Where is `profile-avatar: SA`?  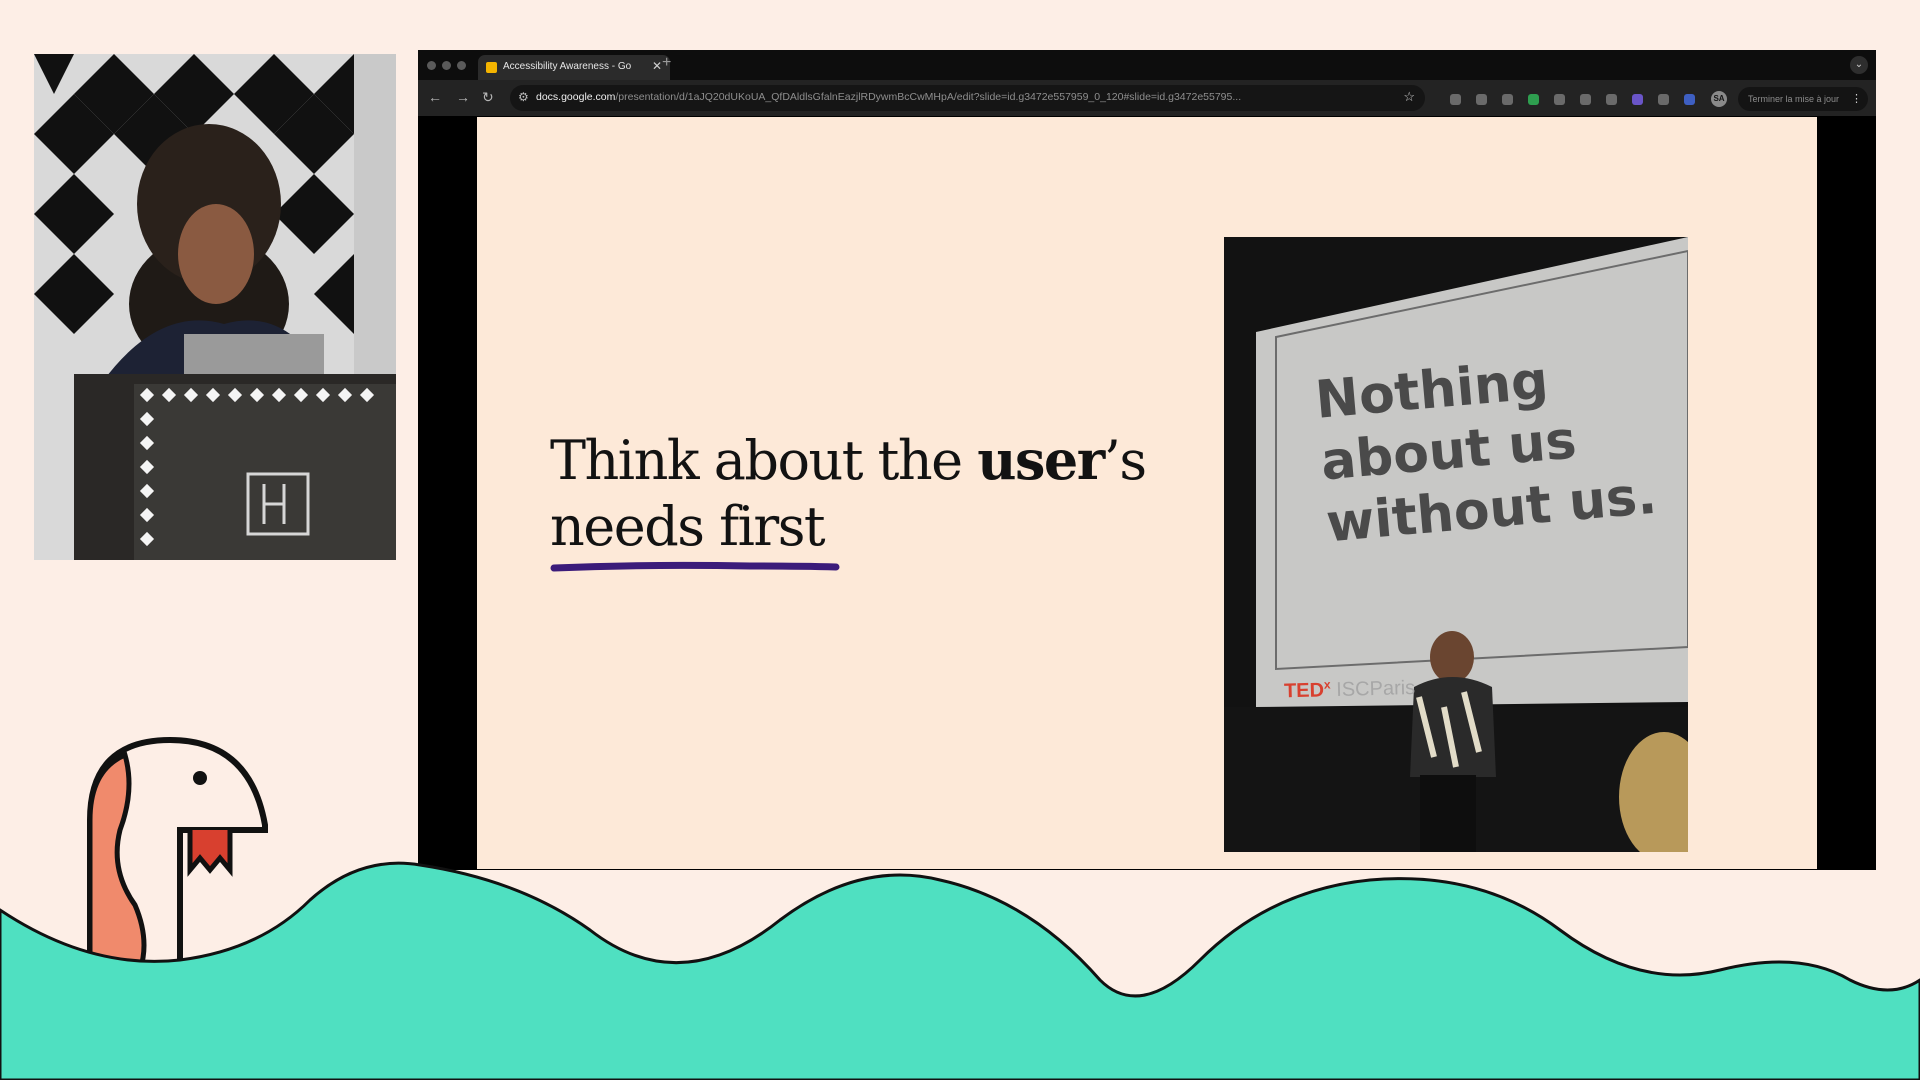
profile-avatar: SA is located at coordinates (1719, 99).